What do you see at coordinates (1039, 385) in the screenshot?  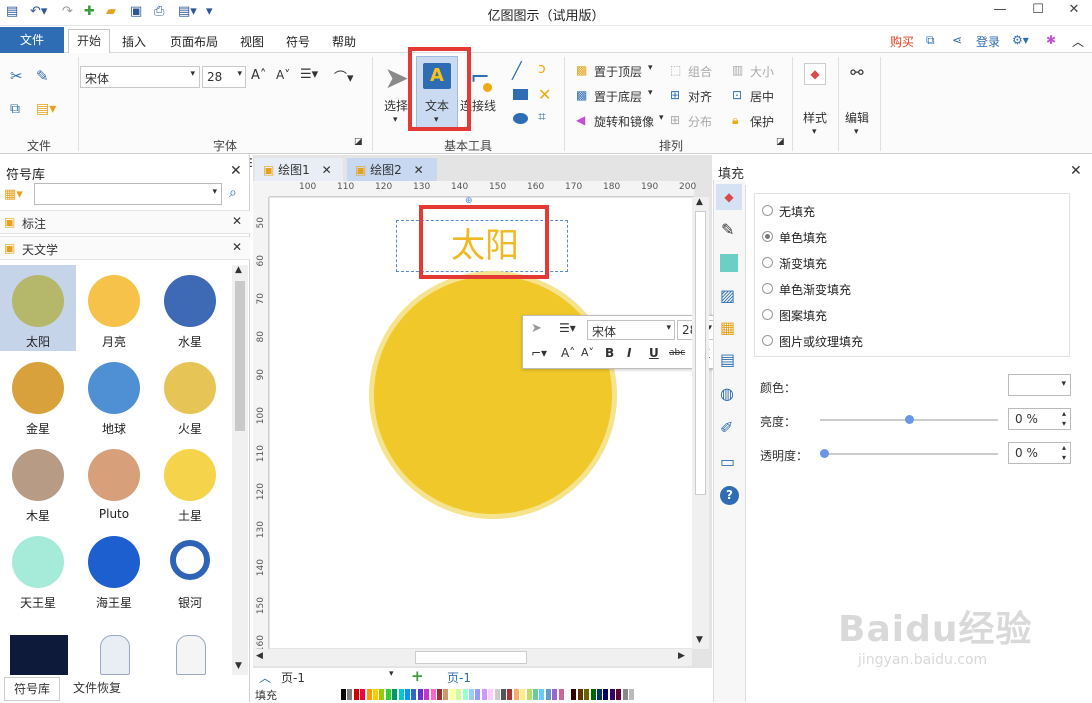 I see `color-picker: ▾` at bounding box center [1039, 385].